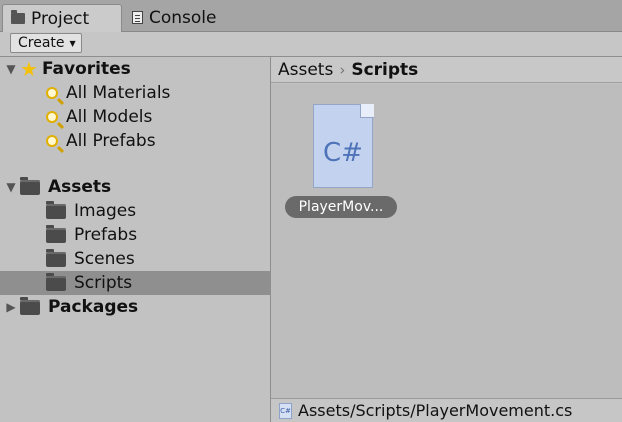  Describe the element at coordinates (80, 187) in the screenshot. I see `tree-item-label: Assets` at that location.